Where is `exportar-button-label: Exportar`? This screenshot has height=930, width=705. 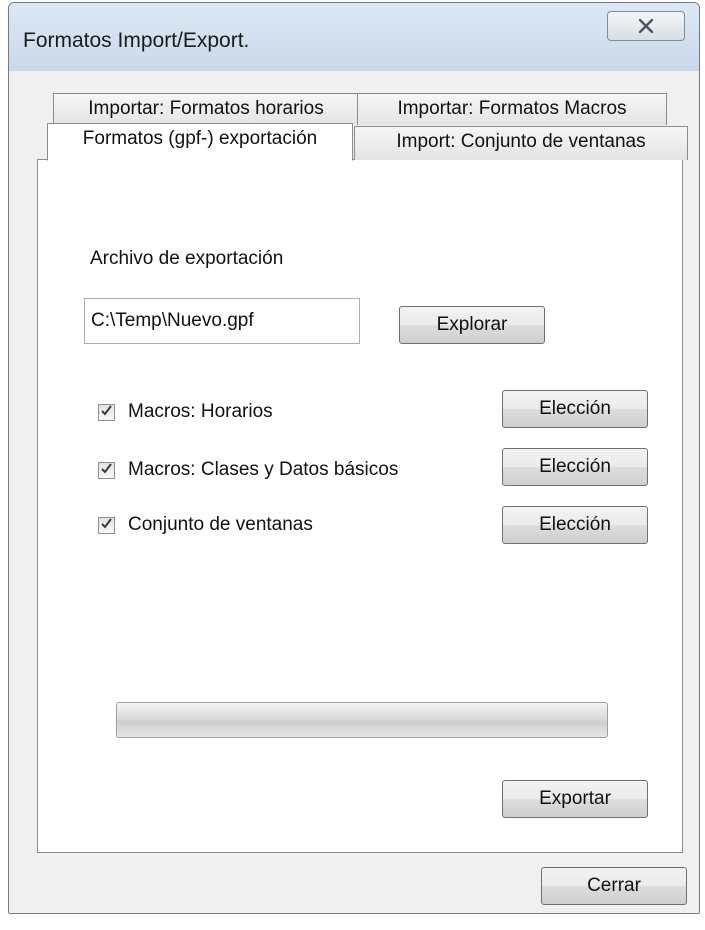 exportar-button-label: Exportar is located at coordinates (575, 798).